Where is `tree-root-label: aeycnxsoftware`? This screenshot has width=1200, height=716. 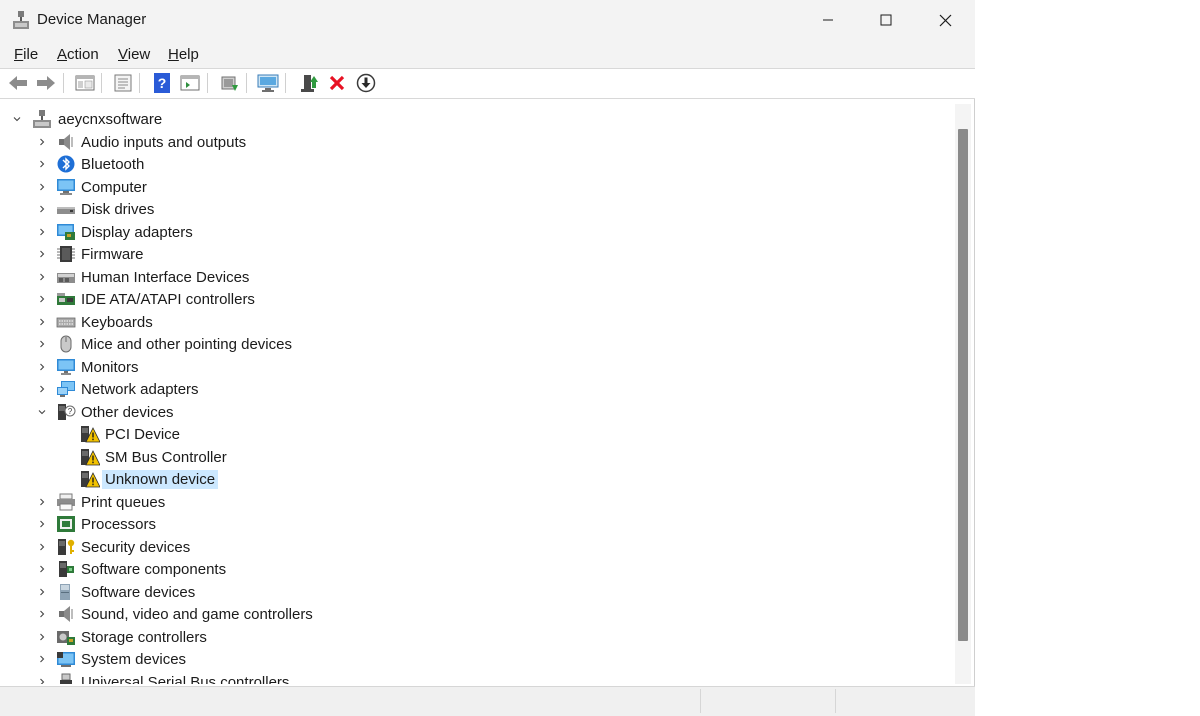
tree-root-label: aeycnxsoftware is located at coordinates (110, 119).